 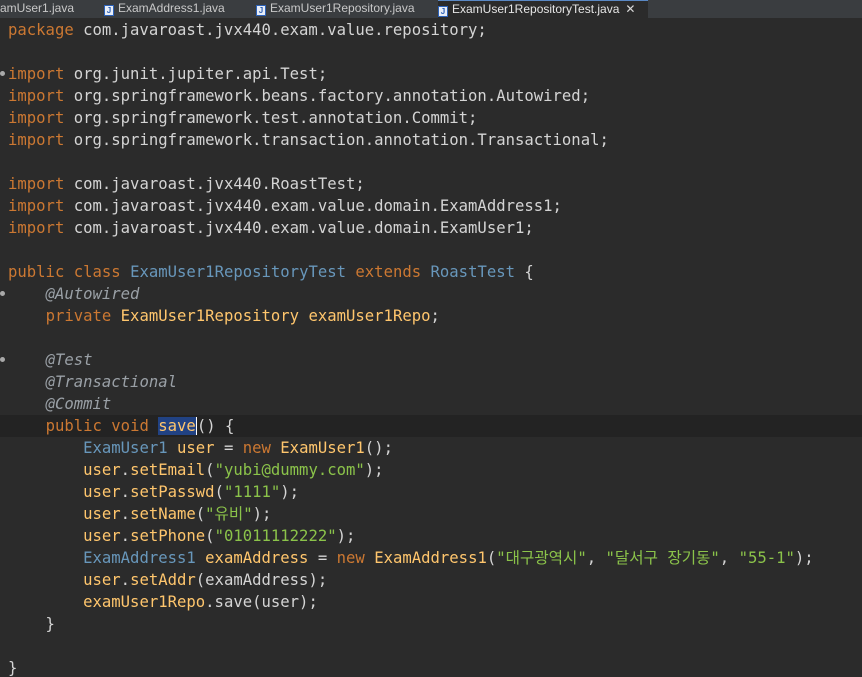 I want to click on tab-3: J ExamUser1Repository.java, so click(x=340, y=9).